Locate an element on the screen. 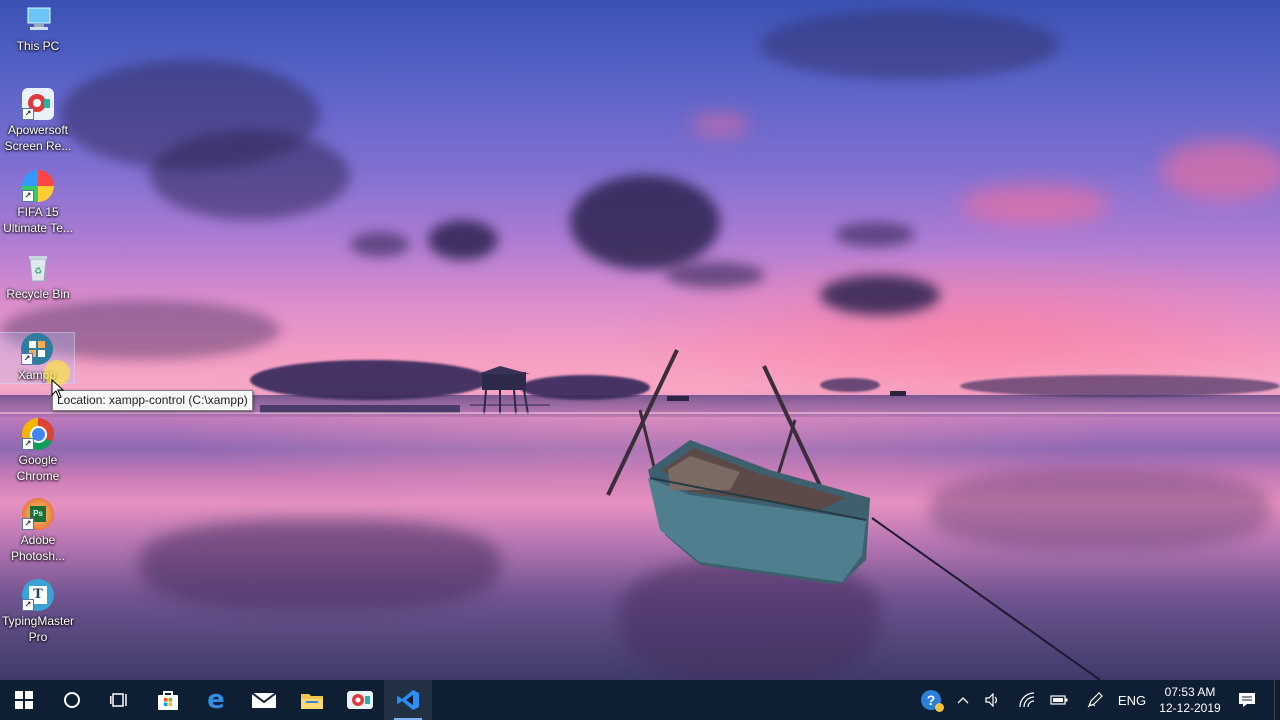 This screenshot has height=720, width=1280. desktop-icon-recycle-bin: ♻ Recycle Bin is located at coordinates (38, 277).